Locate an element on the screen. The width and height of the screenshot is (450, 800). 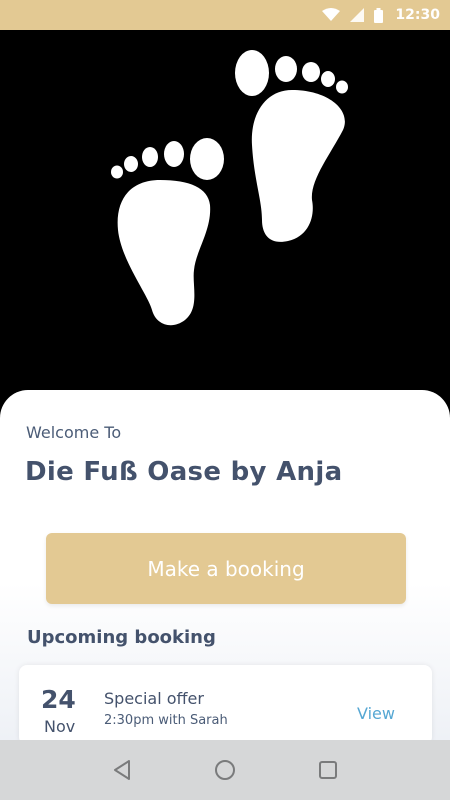
make-booking-button: Make a booking is located at coordinates (226, 568).